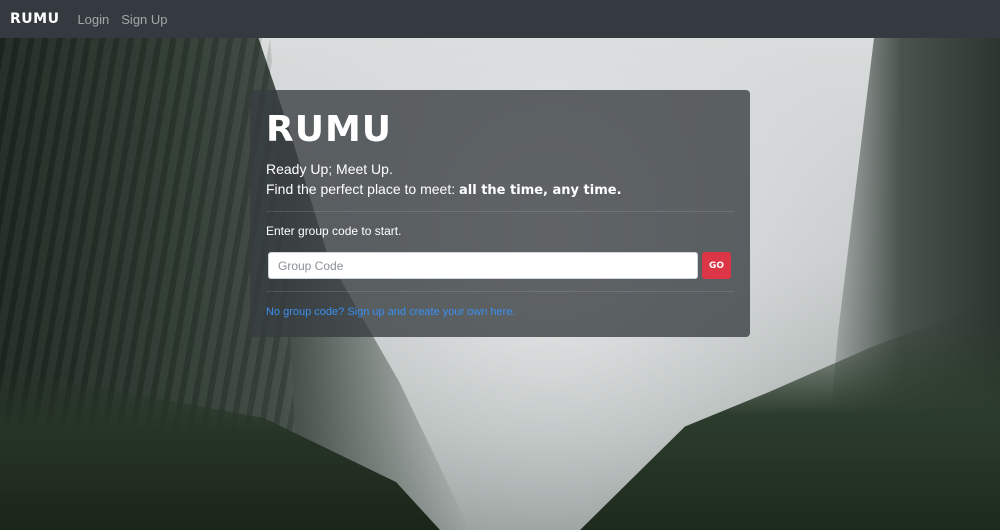  I want to click on hero-description-text: Find the perfect place to meet:, so click(362, 189).